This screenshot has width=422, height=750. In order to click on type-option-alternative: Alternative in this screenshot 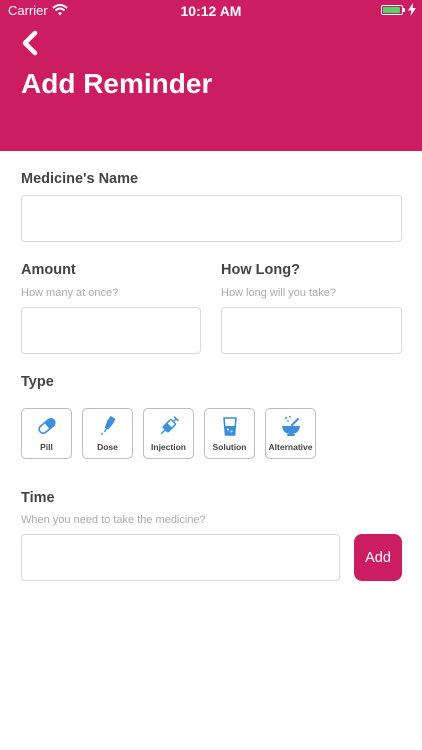, I will do `click(290, 433)`.